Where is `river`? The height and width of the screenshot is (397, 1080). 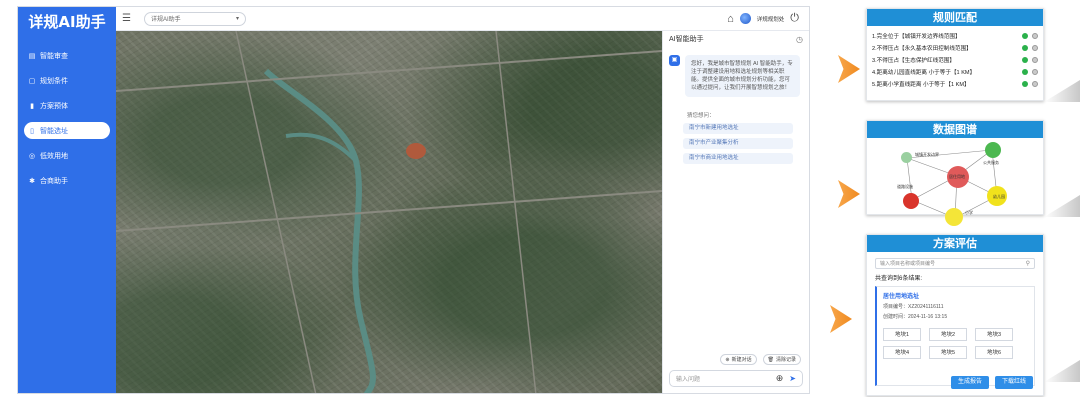 river is located at coordinates (319, 230).